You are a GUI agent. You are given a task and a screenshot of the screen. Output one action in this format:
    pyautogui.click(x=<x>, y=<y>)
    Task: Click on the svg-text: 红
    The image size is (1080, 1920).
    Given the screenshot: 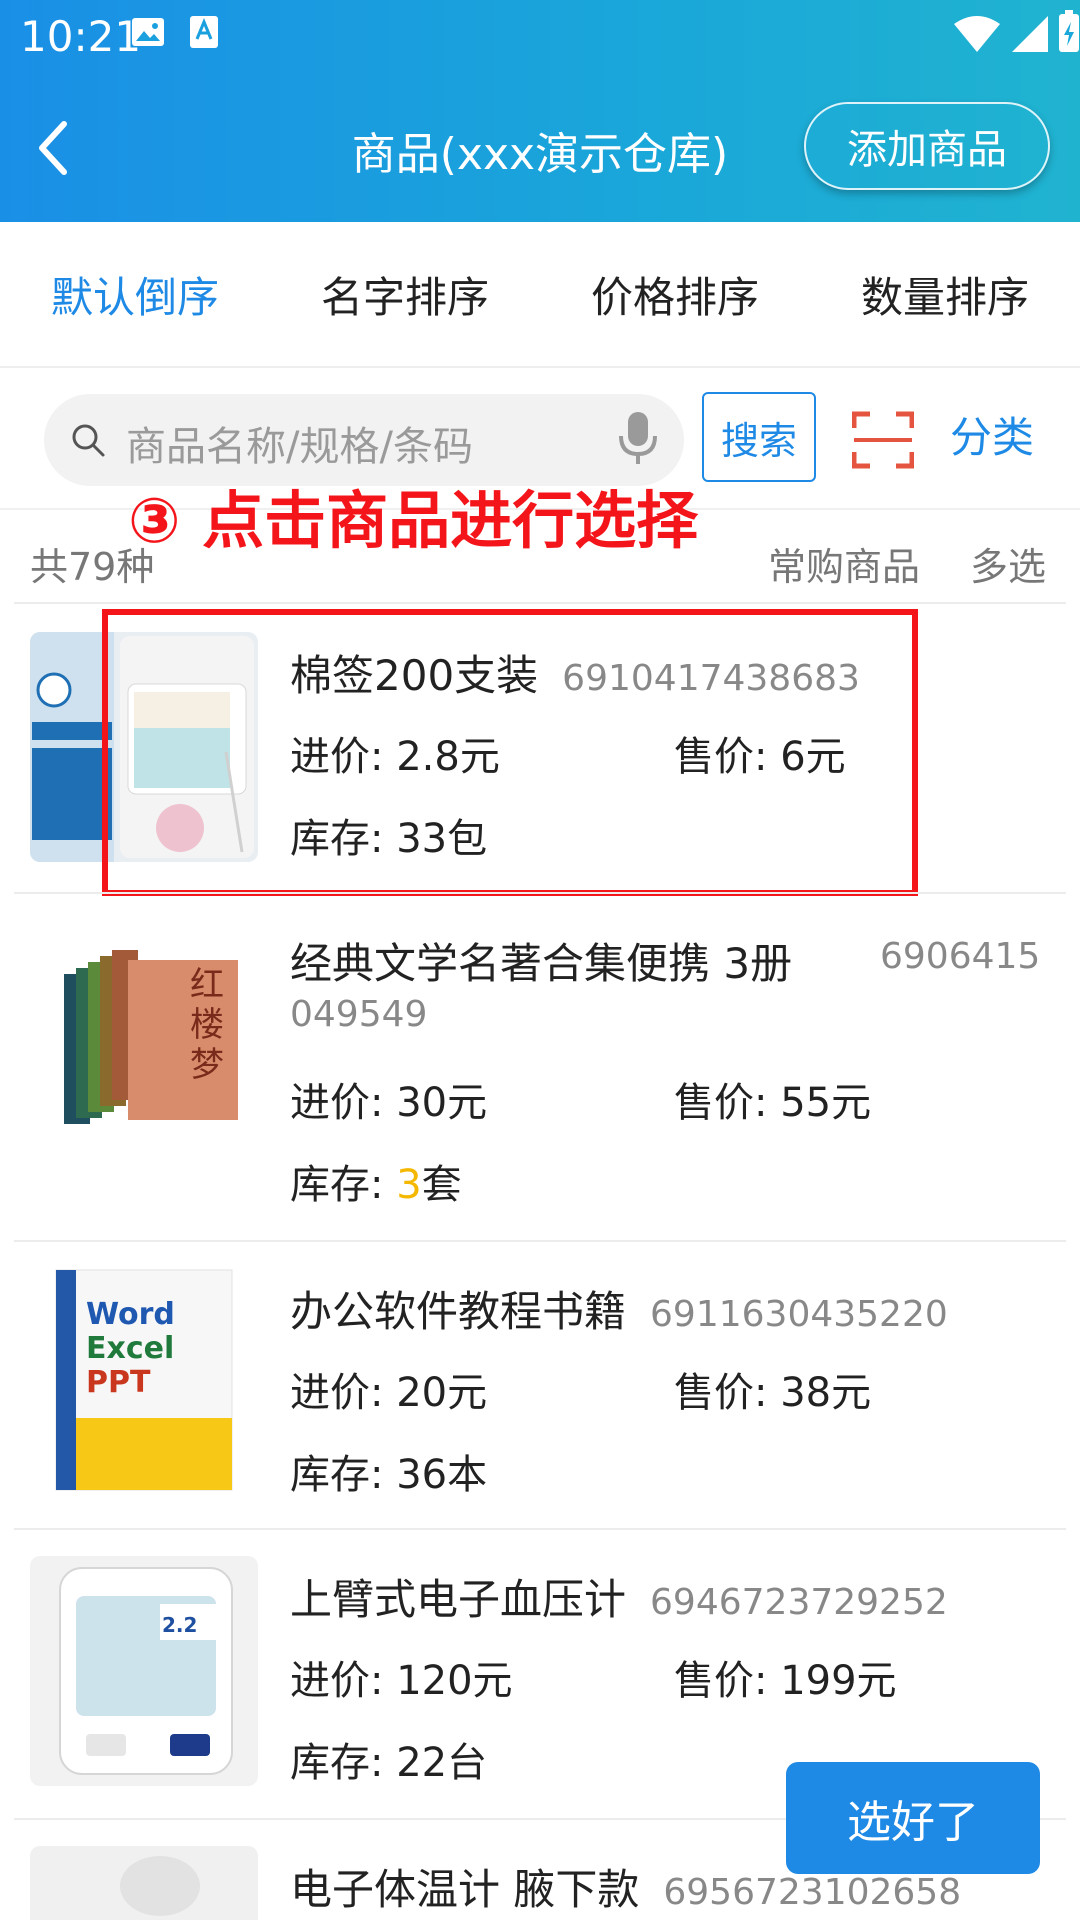 What is the action you would take?
    pyautogui.click(x=207, y=985)
    